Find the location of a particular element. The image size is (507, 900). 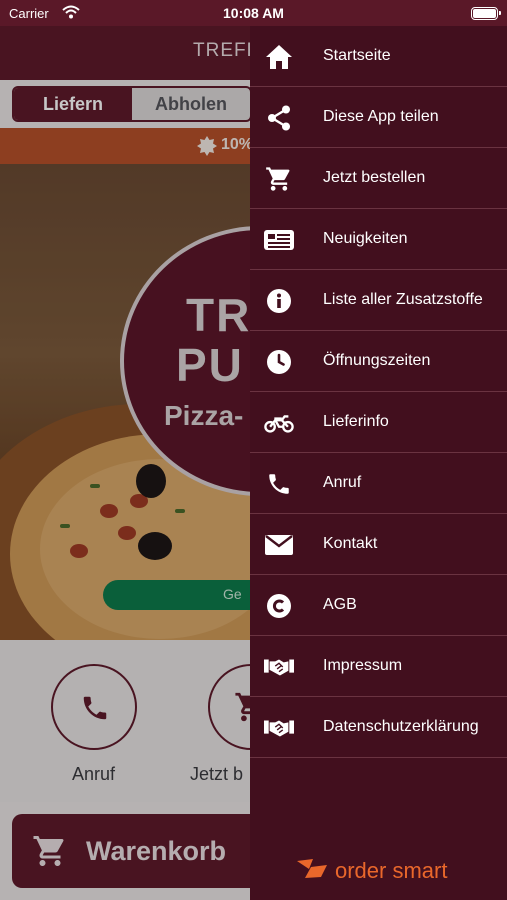

brand-logo: order smart is located at coordinates (371, 870).